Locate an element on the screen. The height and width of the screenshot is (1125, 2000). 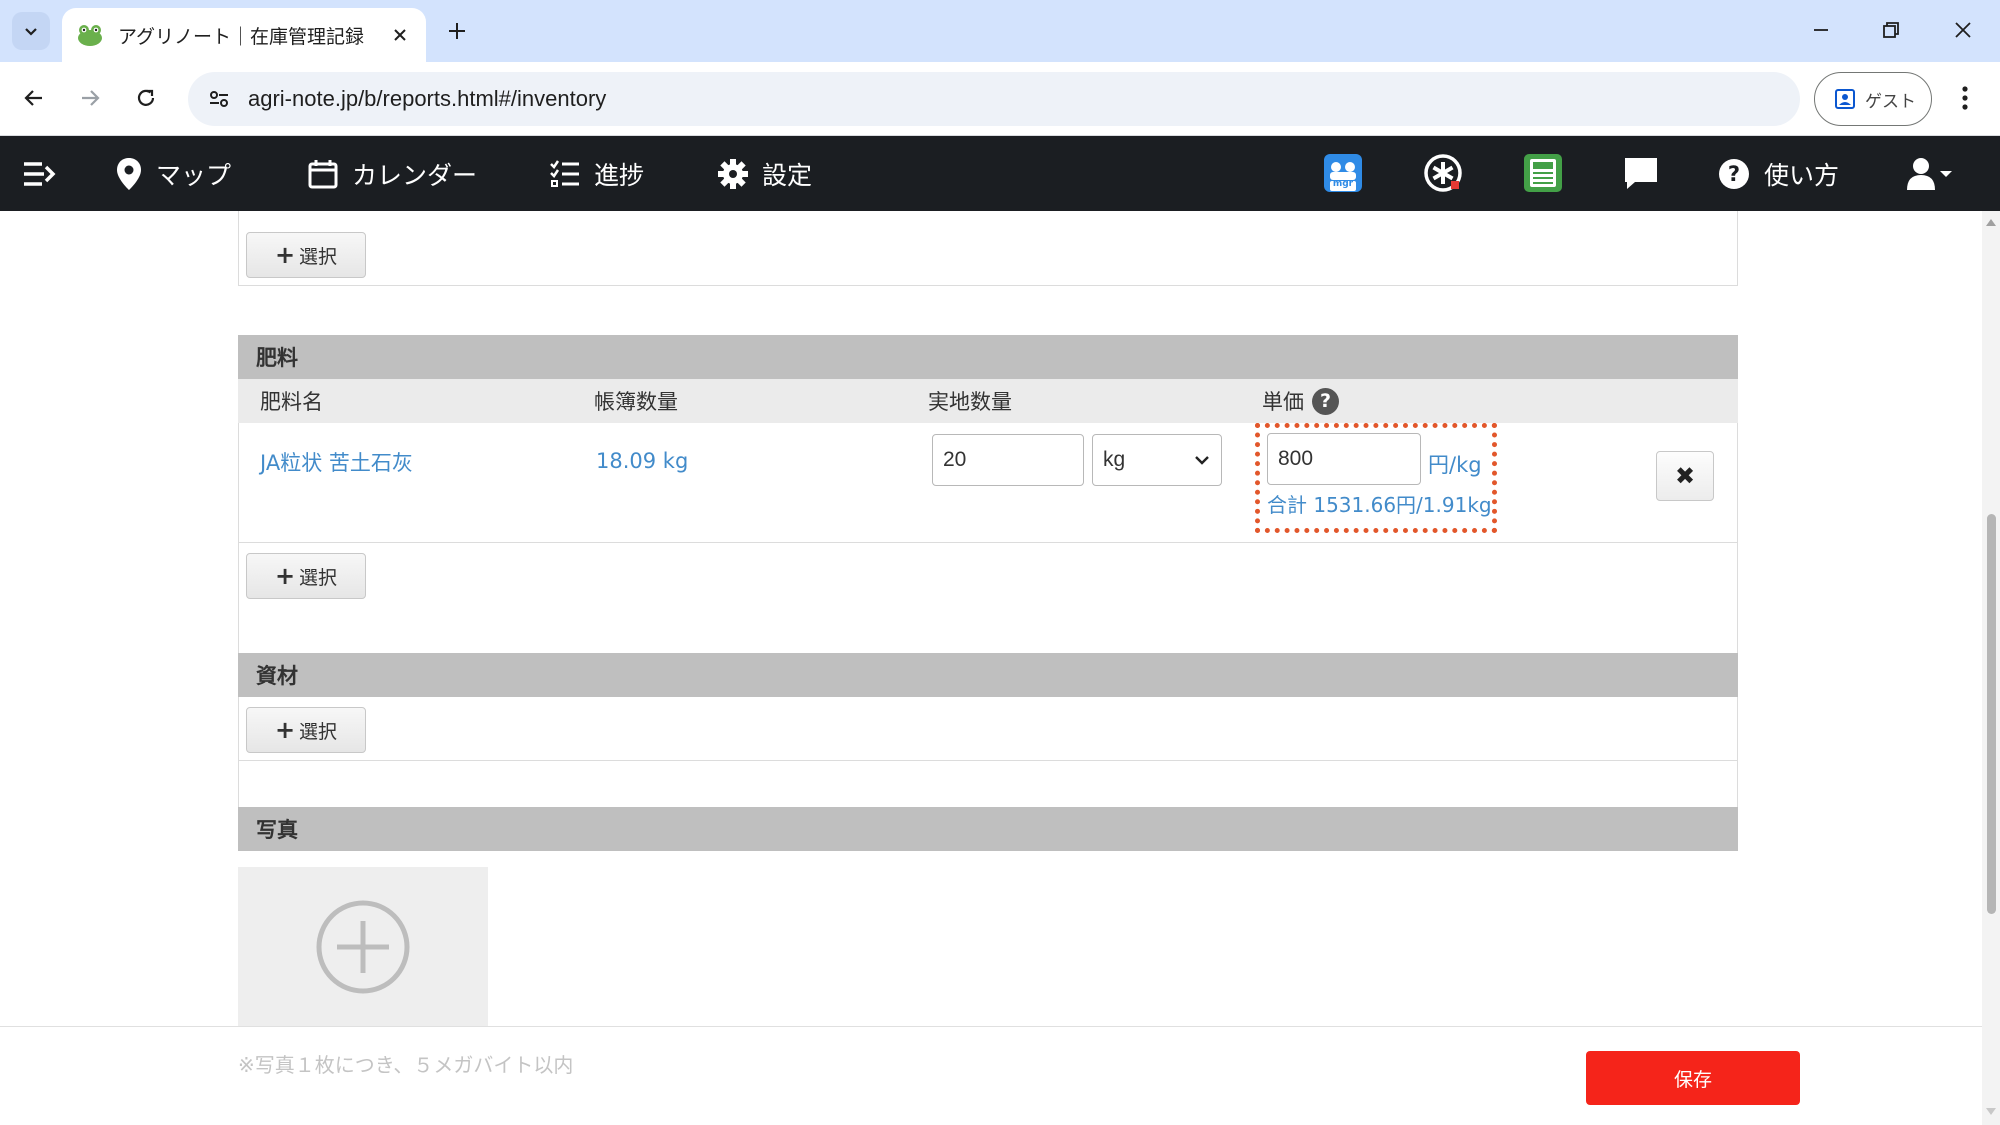
more-vert-icon is located at coordinates (1965, 98).